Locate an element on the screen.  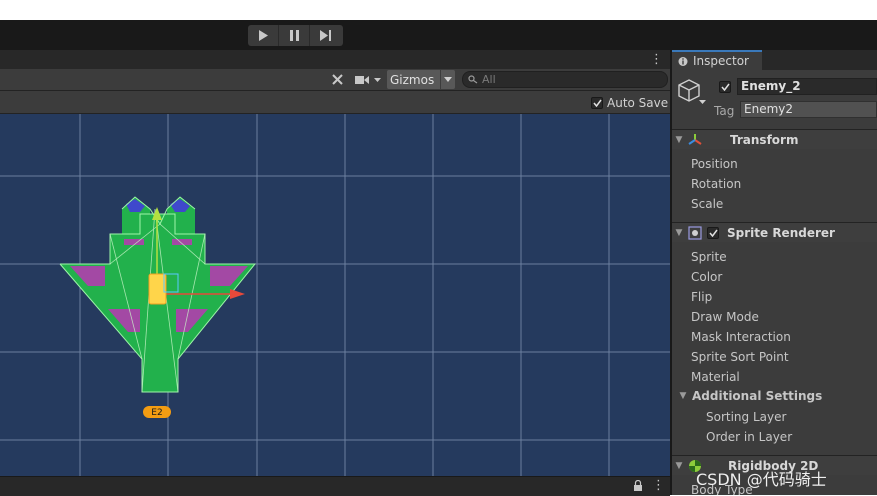
auto-save-toggle: Auto Save is located at coordinates (629, 103).